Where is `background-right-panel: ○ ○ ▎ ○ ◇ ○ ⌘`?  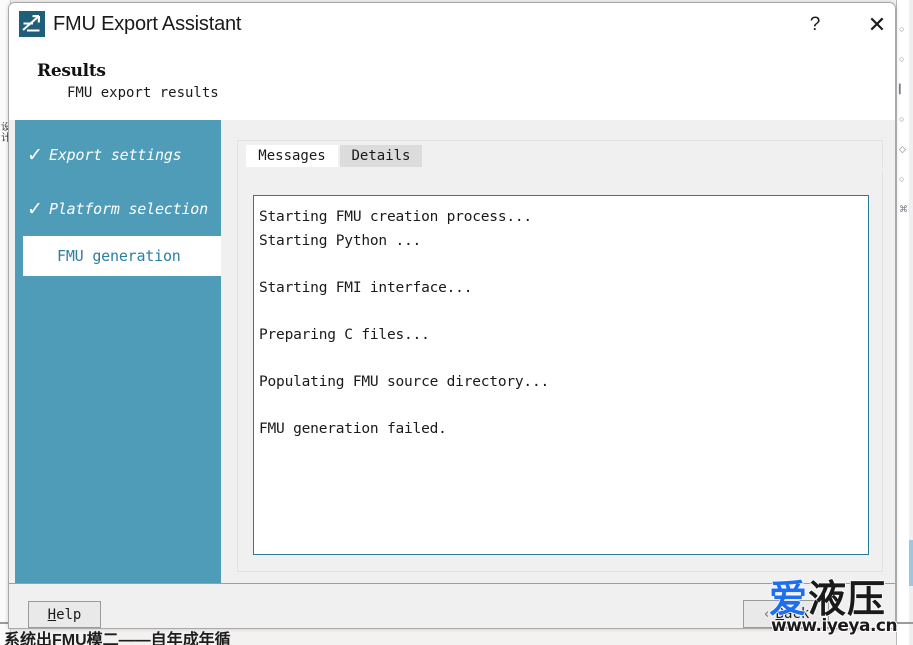
background-right-panel: ○ ○ ▎ ○ ◇ ○ ⌘ is located at coordinates (904, 322).